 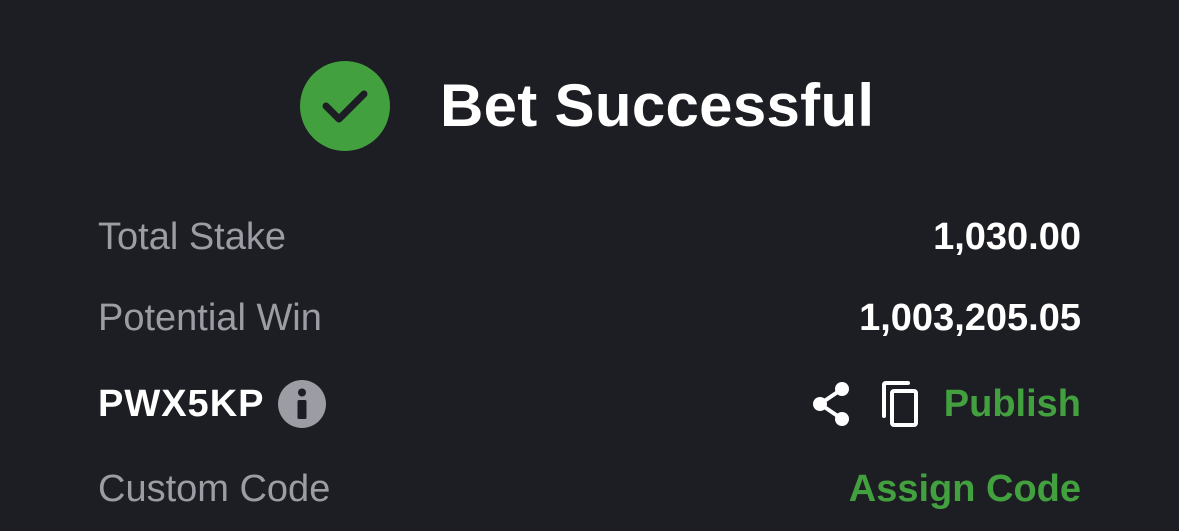 I want to click on page-title: Bet Successful, so click(x=657, y=105).